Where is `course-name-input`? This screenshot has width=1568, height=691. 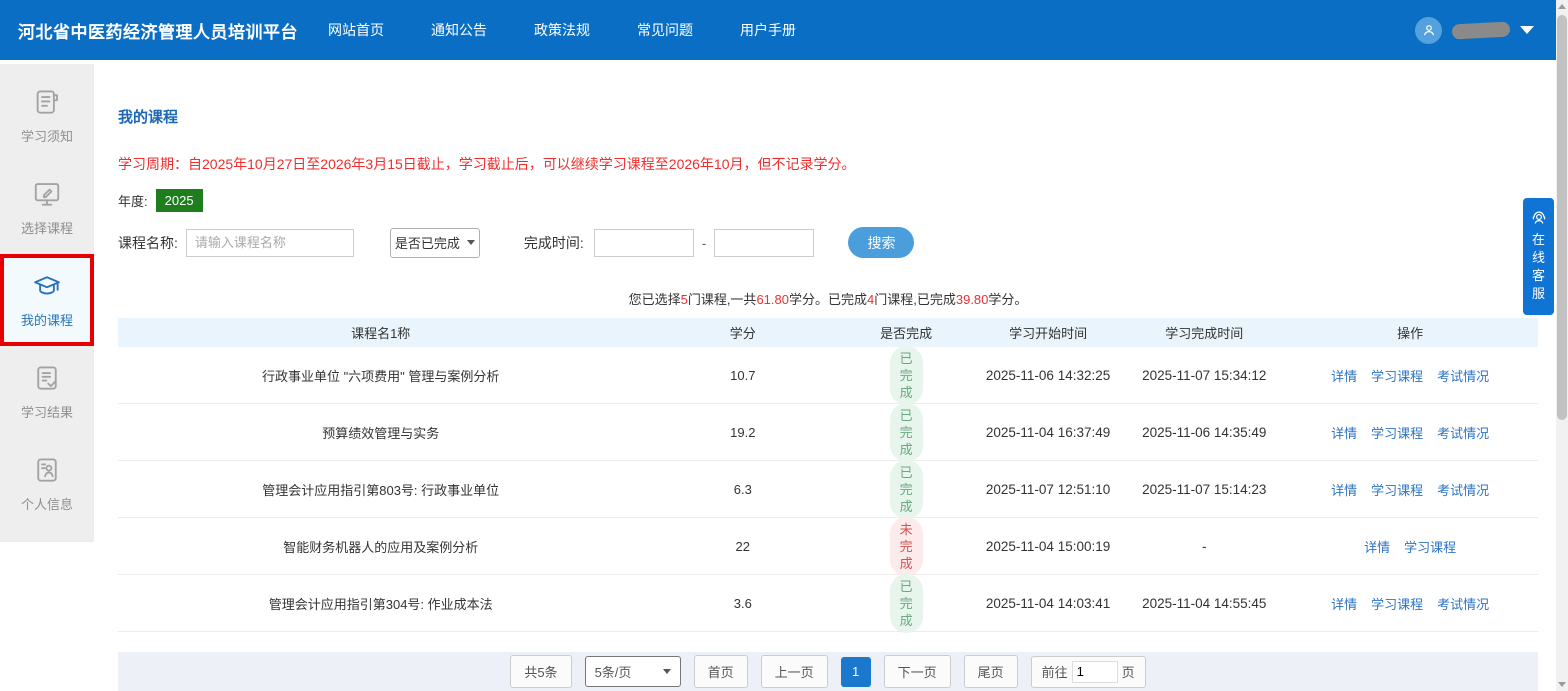
course-name-input is located at coordinates (269, 242).